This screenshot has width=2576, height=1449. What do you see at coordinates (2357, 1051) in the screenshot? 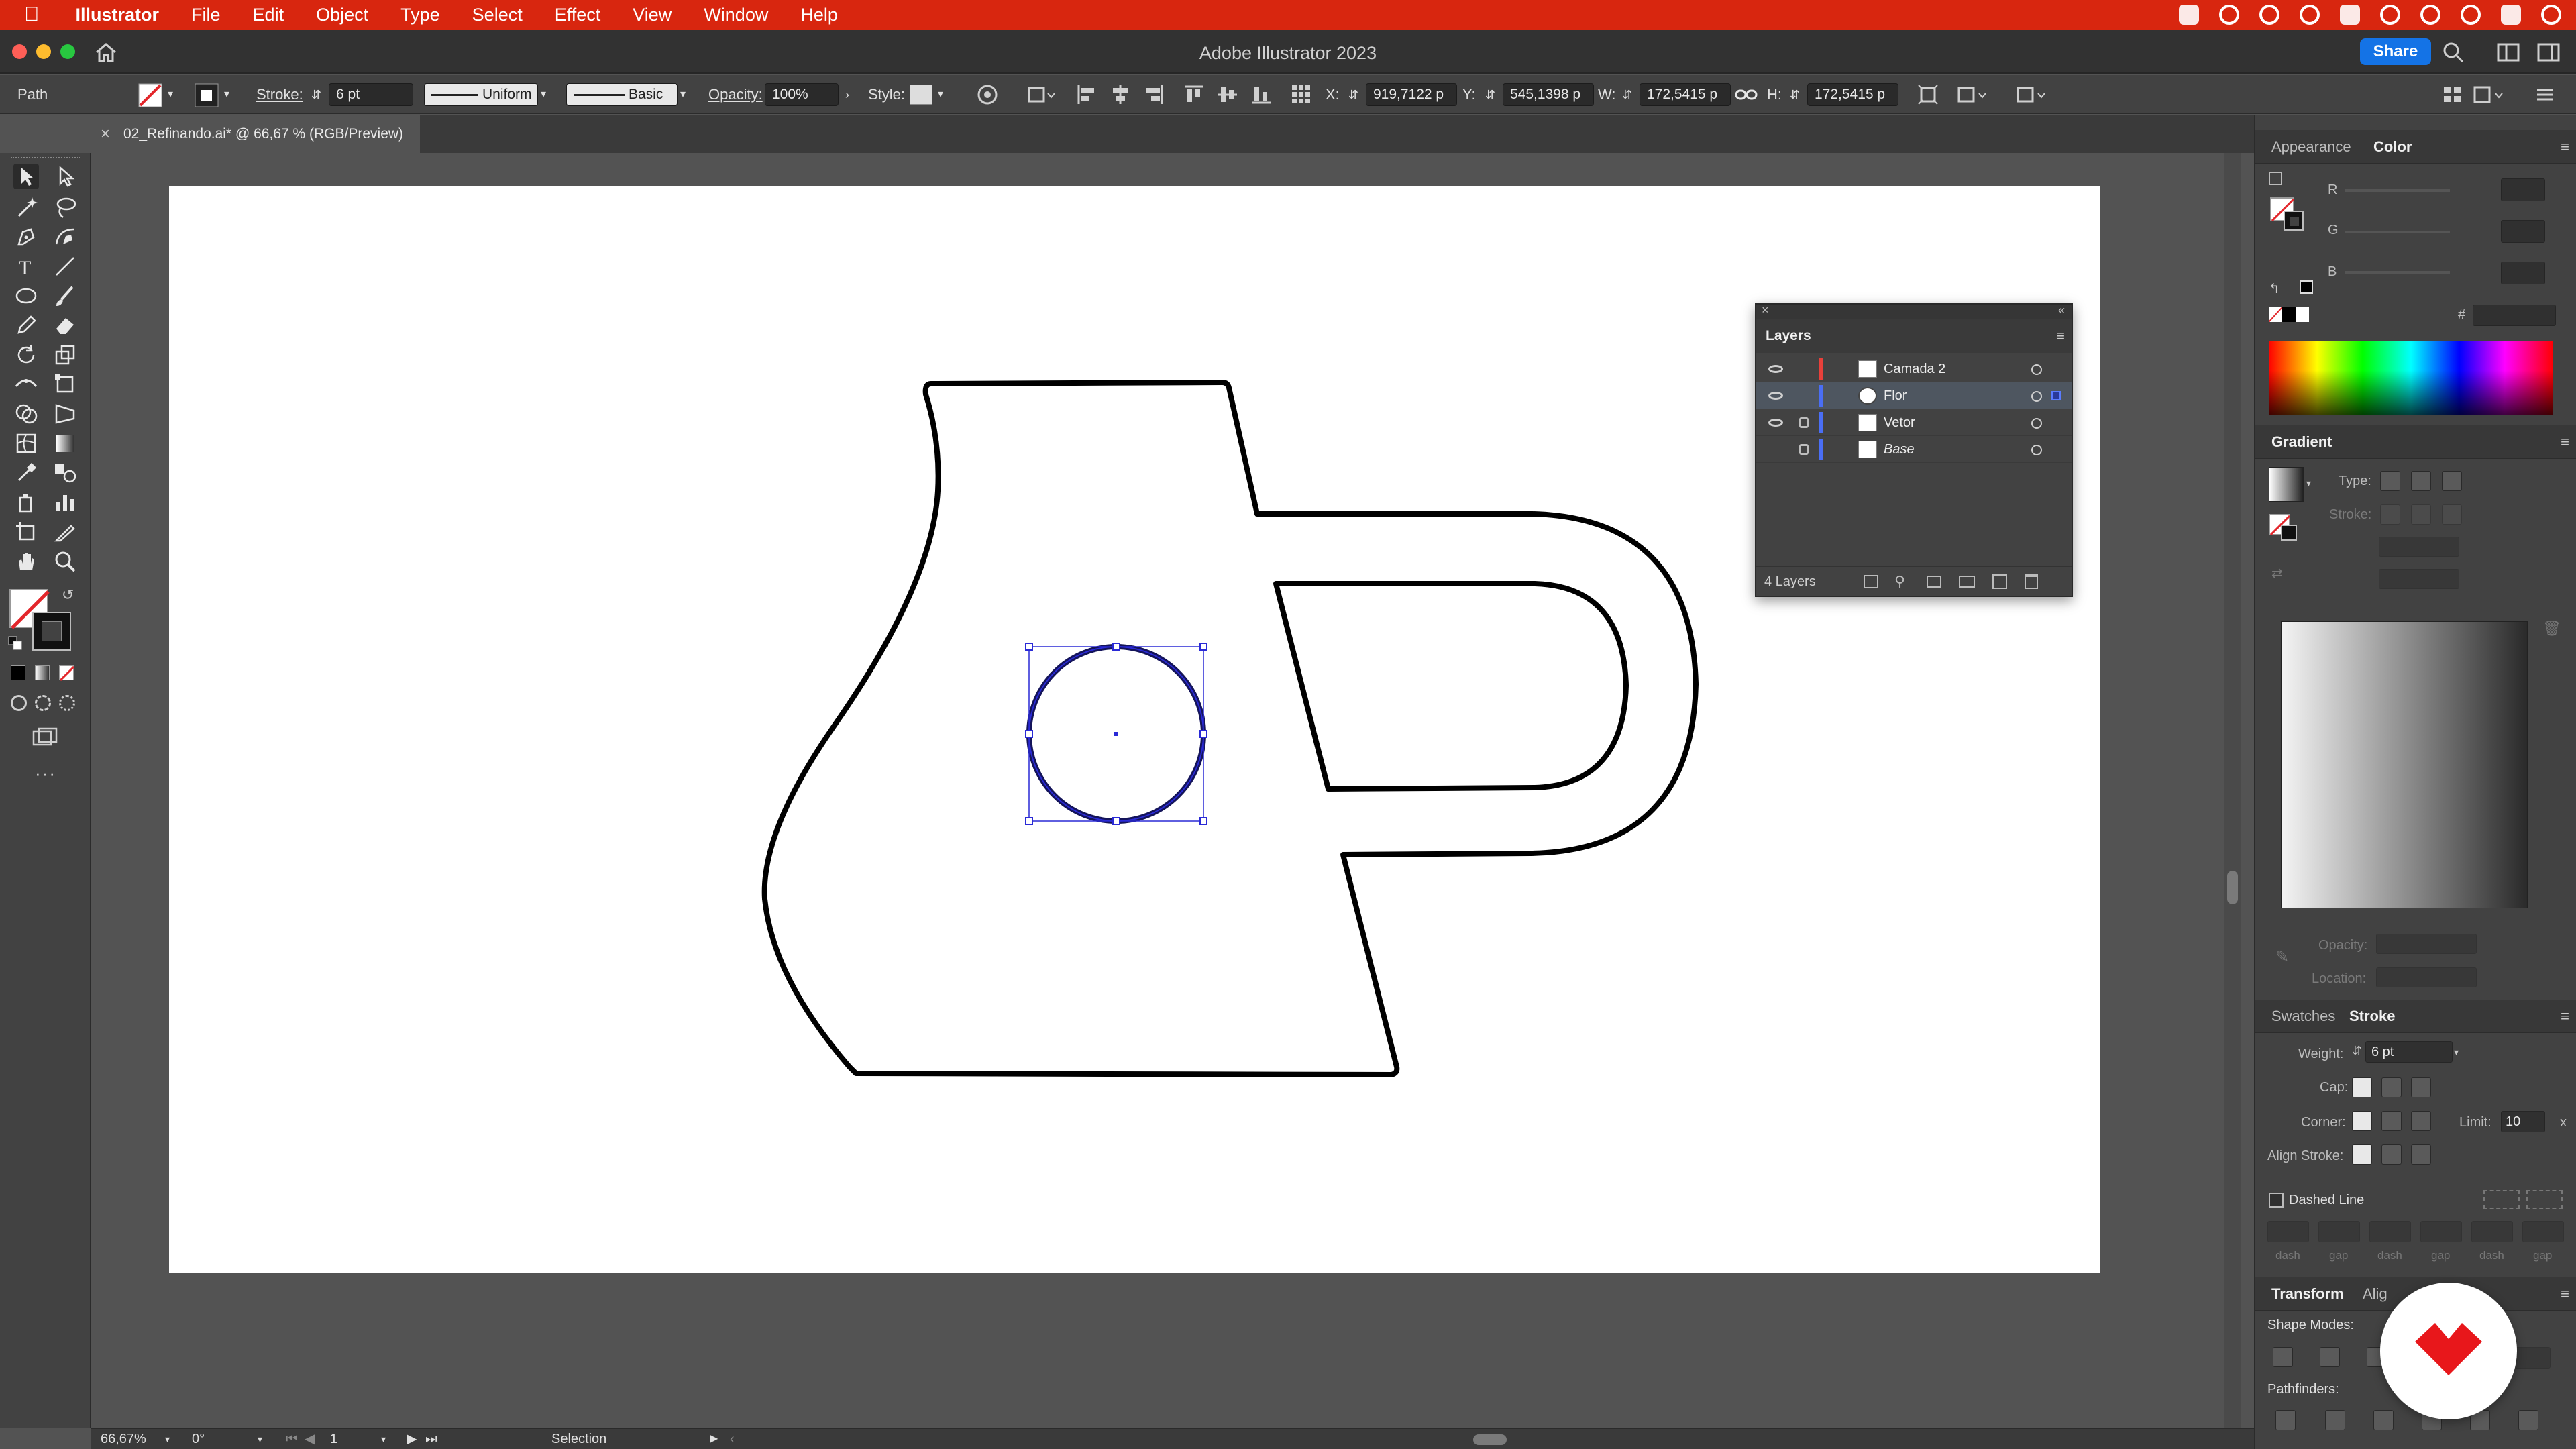
I see `weight-stepper-icon: ⇵` at bounding box center [2357, 1051].